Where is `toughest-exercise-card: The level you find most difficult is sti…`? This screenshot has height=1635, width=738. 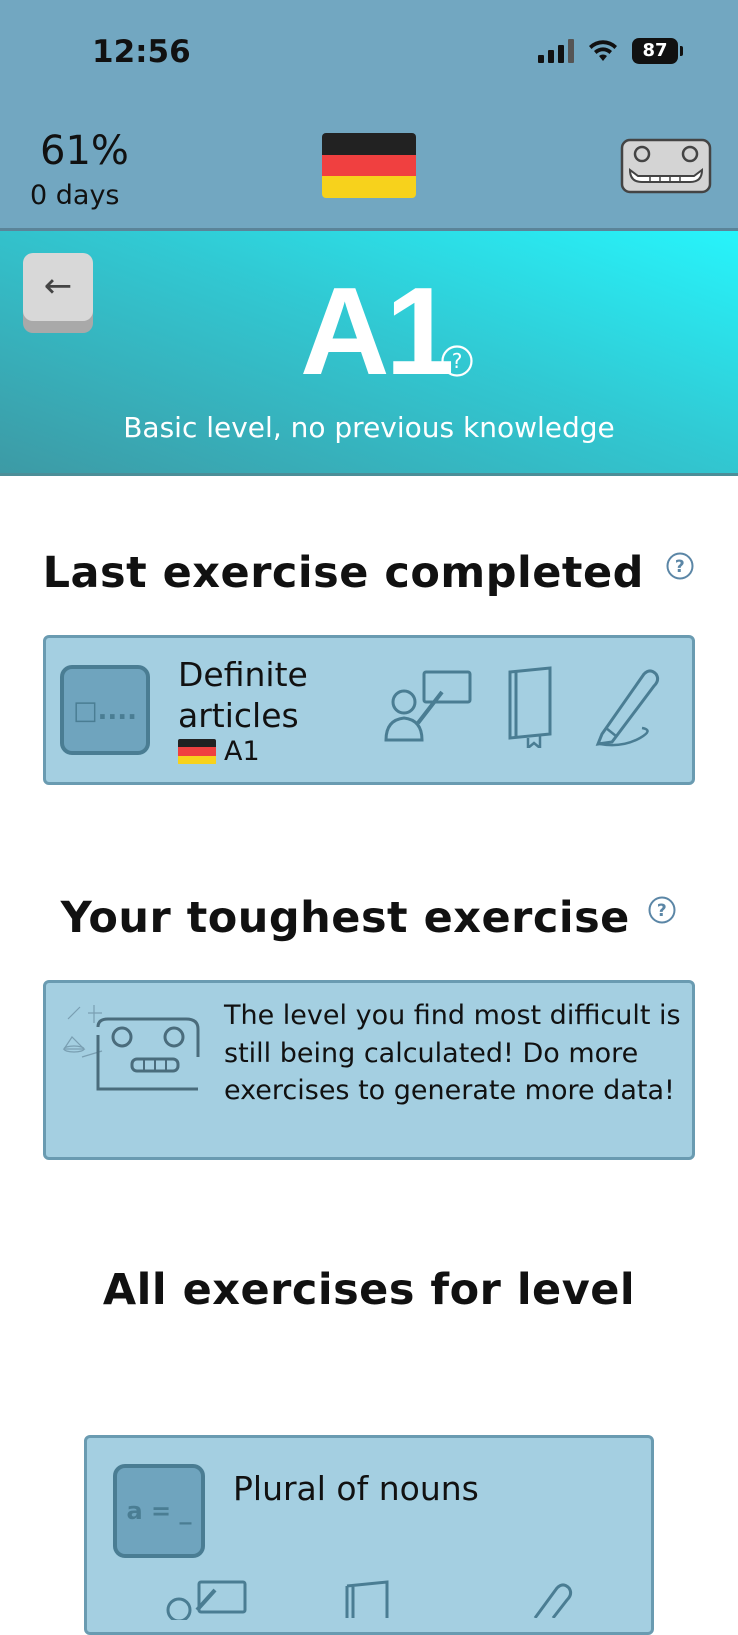
toughest-exercise-card: The level you find most difficult is sti… is located at coordinates (369, 1070).